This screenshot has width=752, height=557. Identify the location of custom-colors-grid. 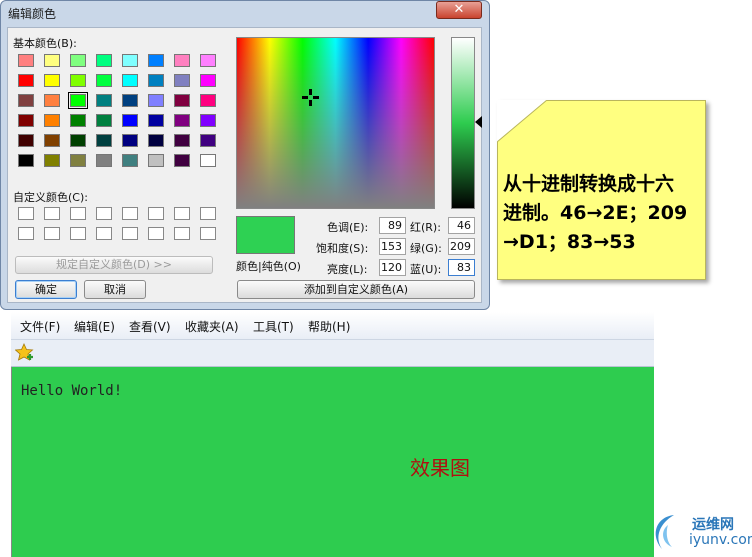
(120, 224).